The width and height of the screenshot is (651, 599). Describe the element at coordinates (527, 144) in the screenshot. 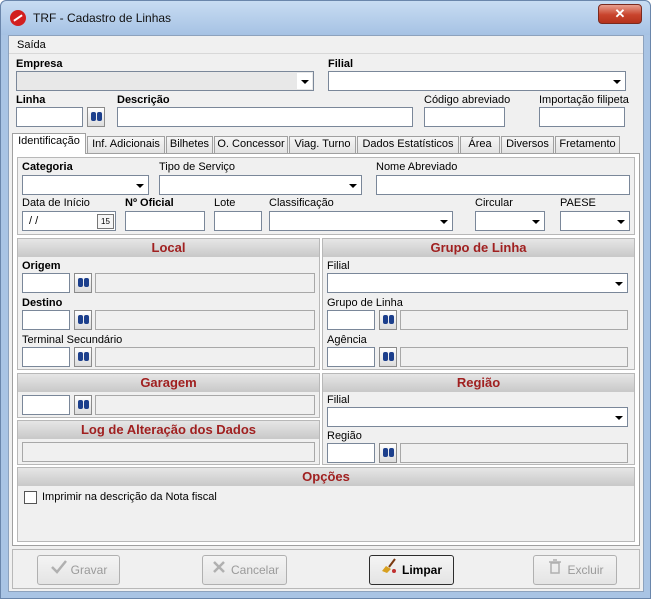

I see `tab-diversos: Diversos` at that location.